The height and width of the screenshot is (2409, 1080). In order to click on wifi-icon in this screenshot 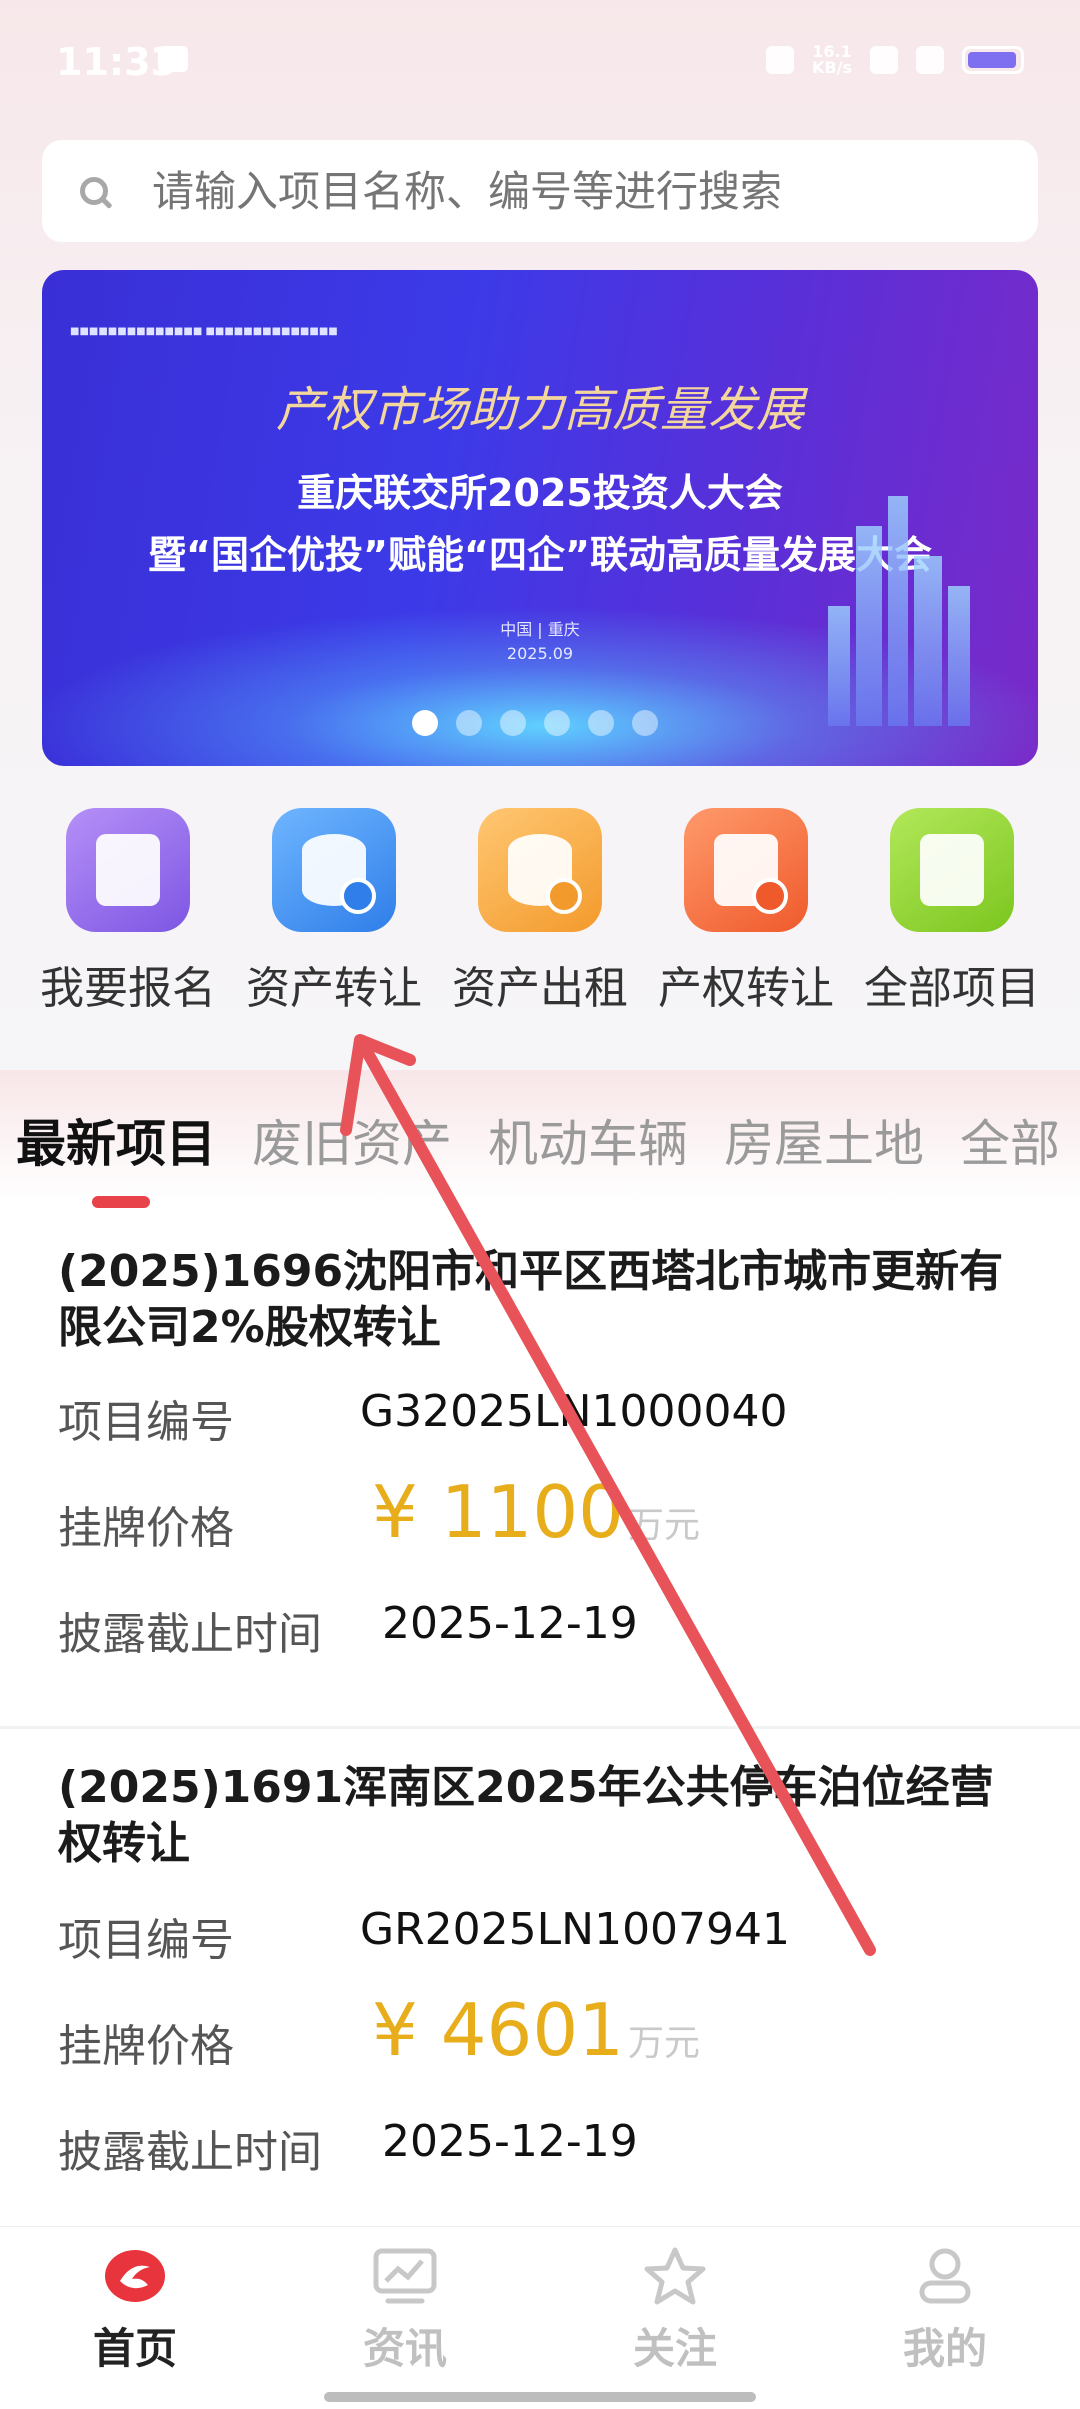, I will do `click(930, 60)`.